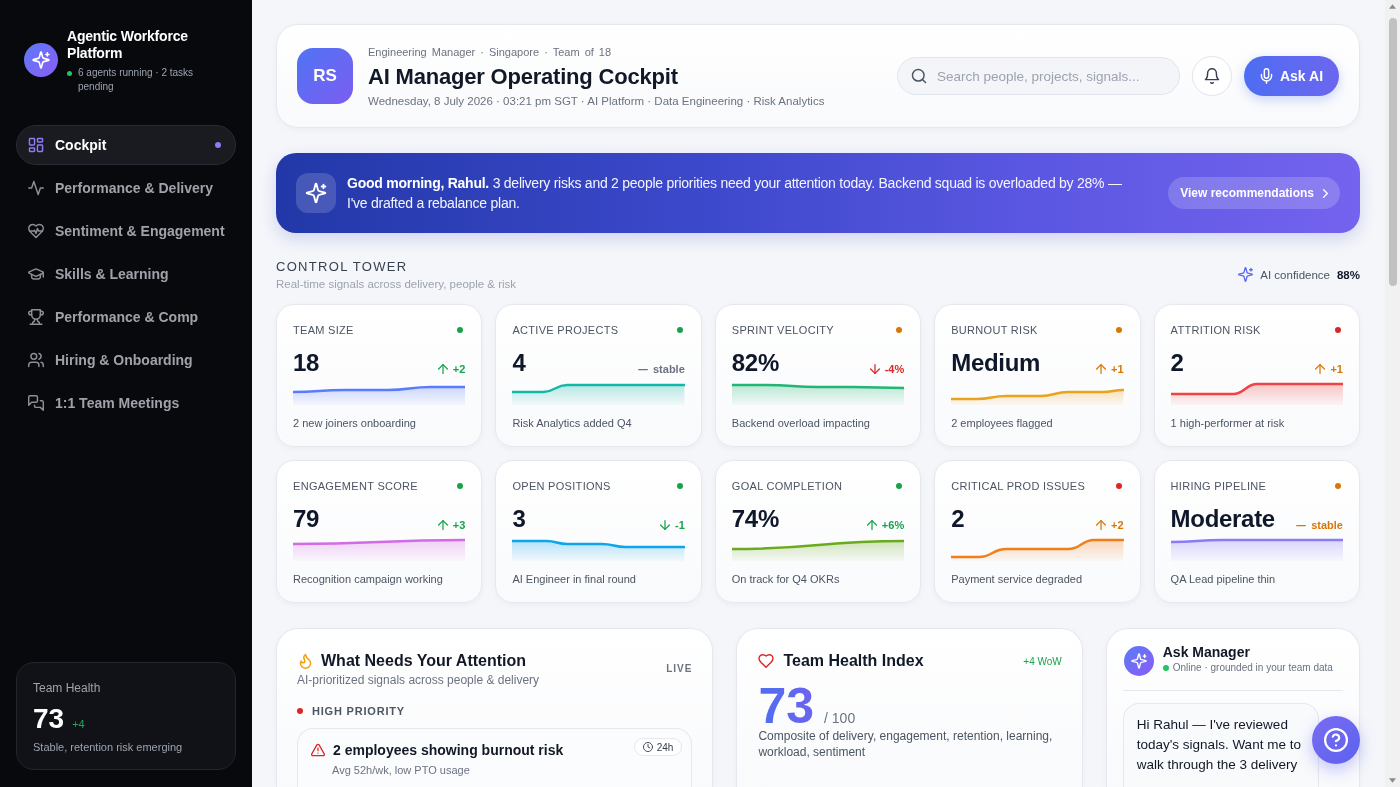 The width and height of the screenshot is (1400, 787). Describe the element at coordinates (572, 423) in the screenshot. I see `kpi-note: Risk Analytics added Q4` at that location.